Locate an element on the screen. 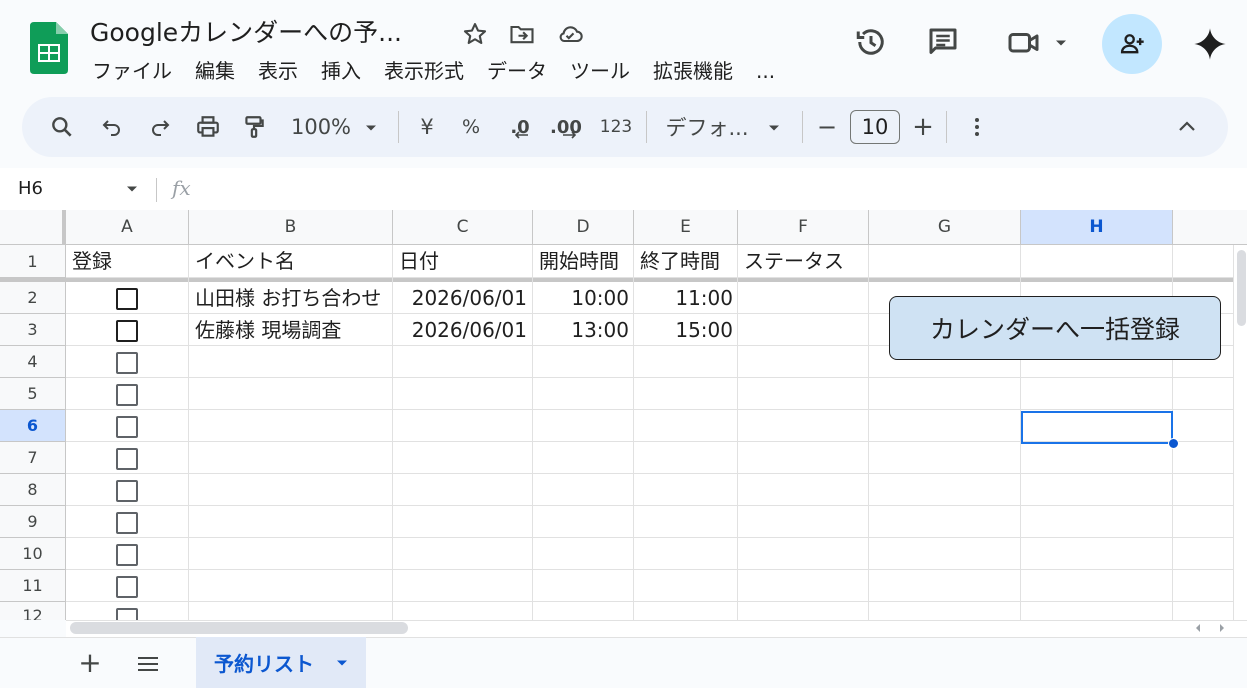 This screenshot has height=688, width=1247. row-header-12: 12 is located at coordinates (33, 611).